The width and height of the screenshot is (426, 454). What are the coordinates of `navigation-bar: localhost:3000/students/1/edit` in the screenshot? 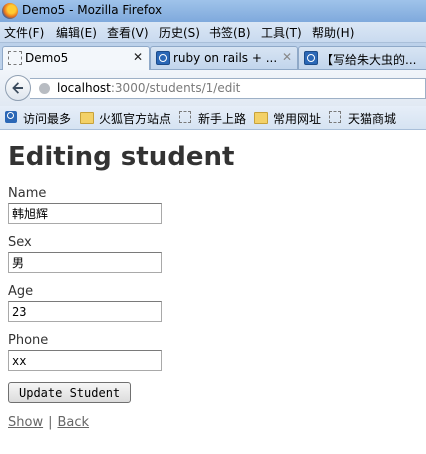 It's located at (213, 88).